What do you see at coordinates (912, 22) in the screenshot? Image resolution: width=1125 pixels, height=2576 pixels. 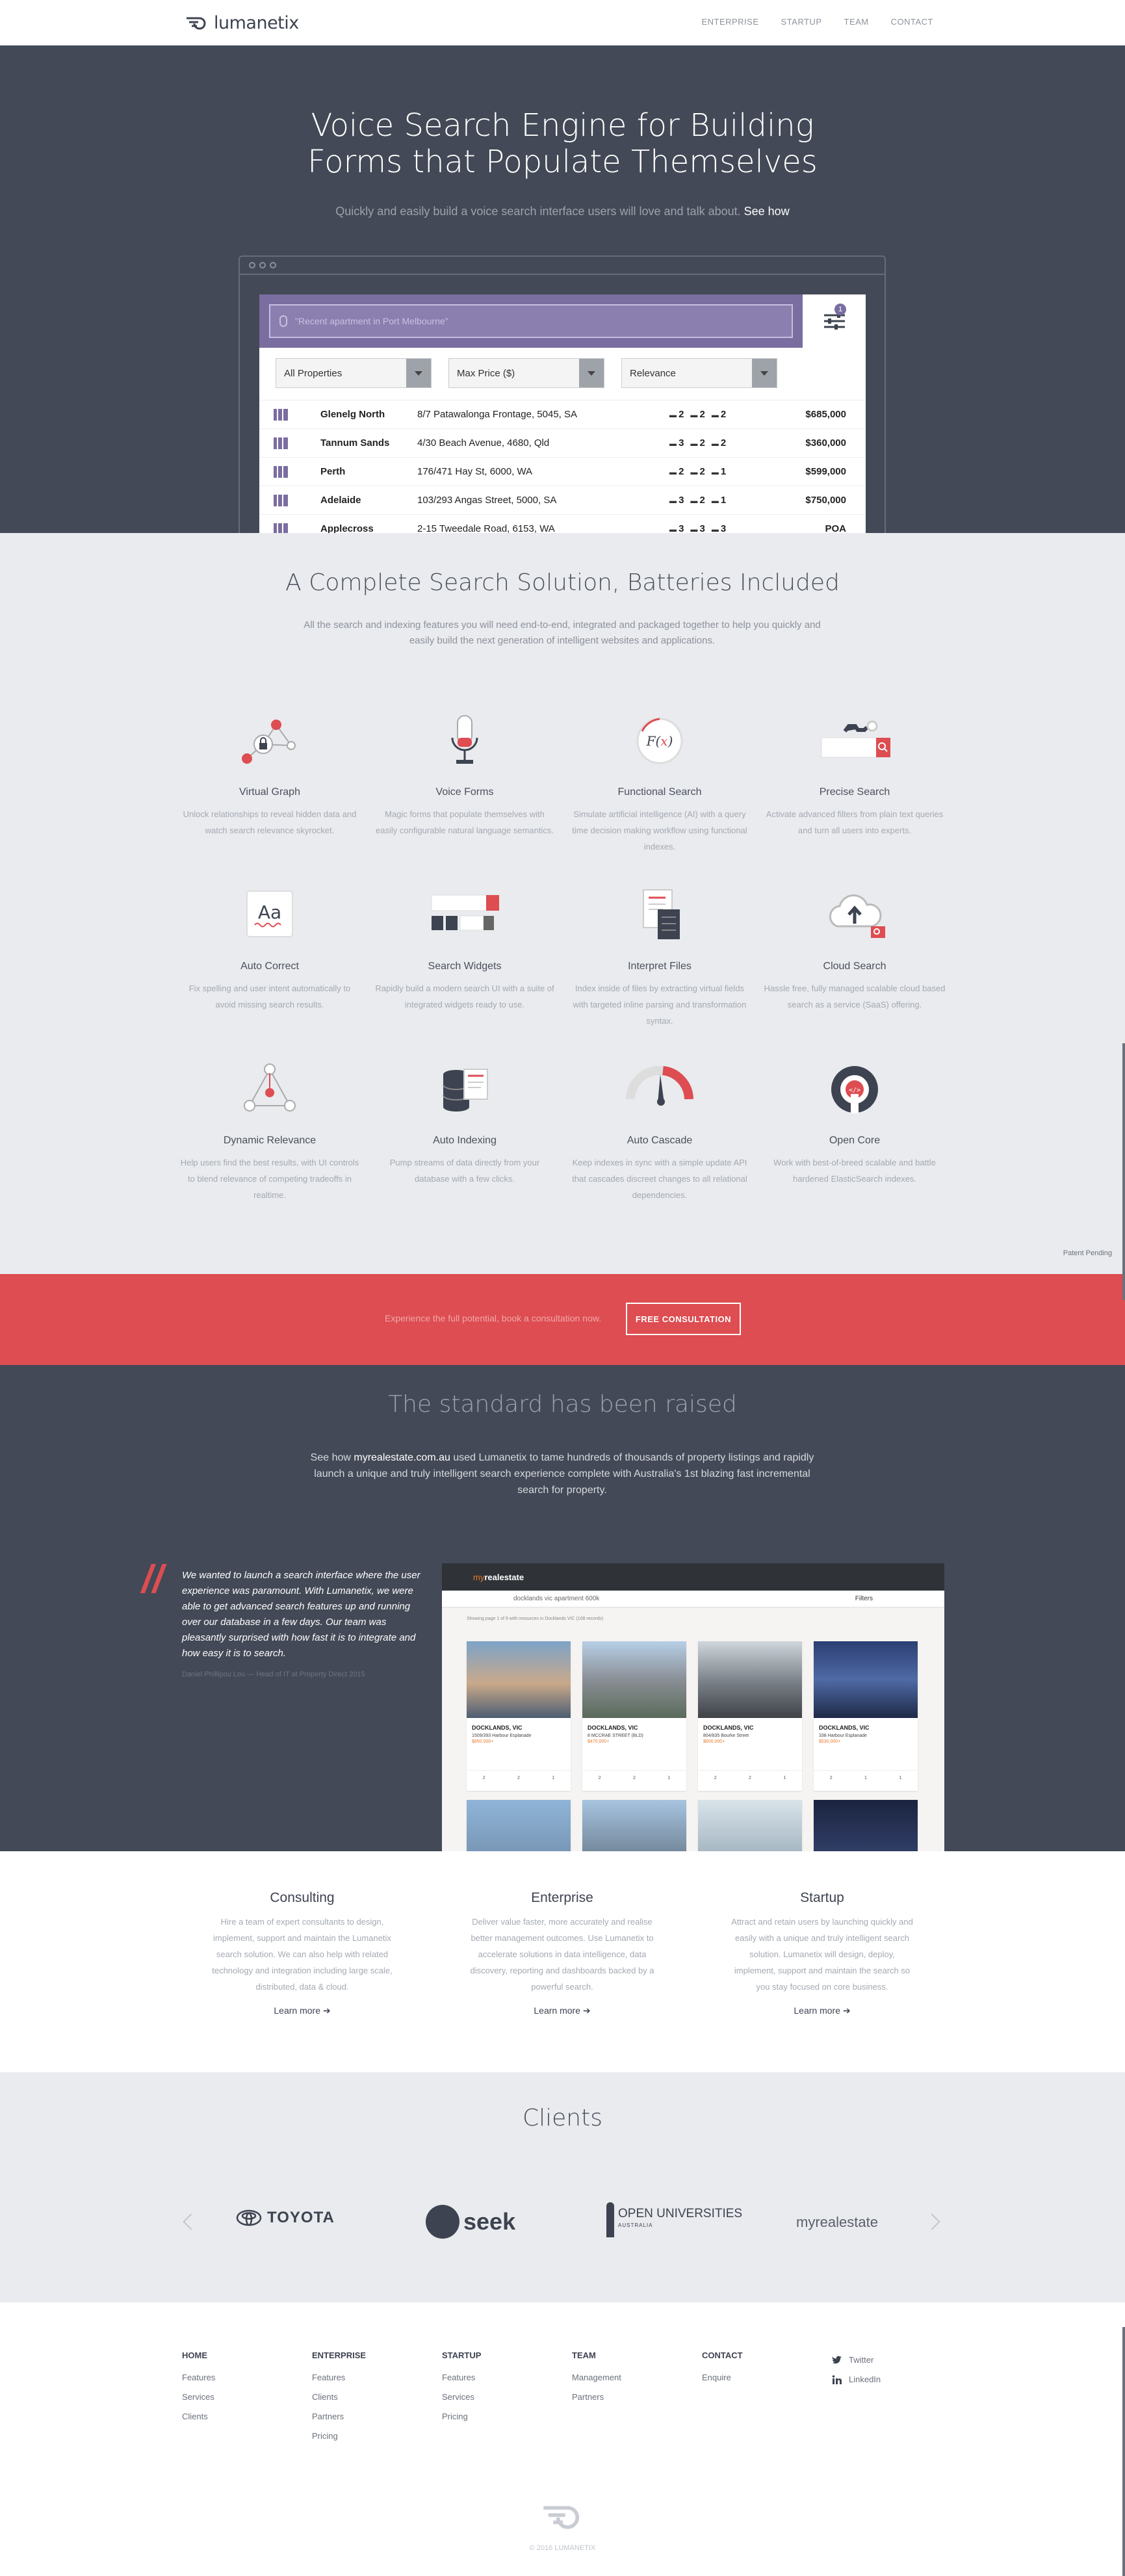 I see `nav-link-contact: CONTACT` at bounding box center [912, 22].